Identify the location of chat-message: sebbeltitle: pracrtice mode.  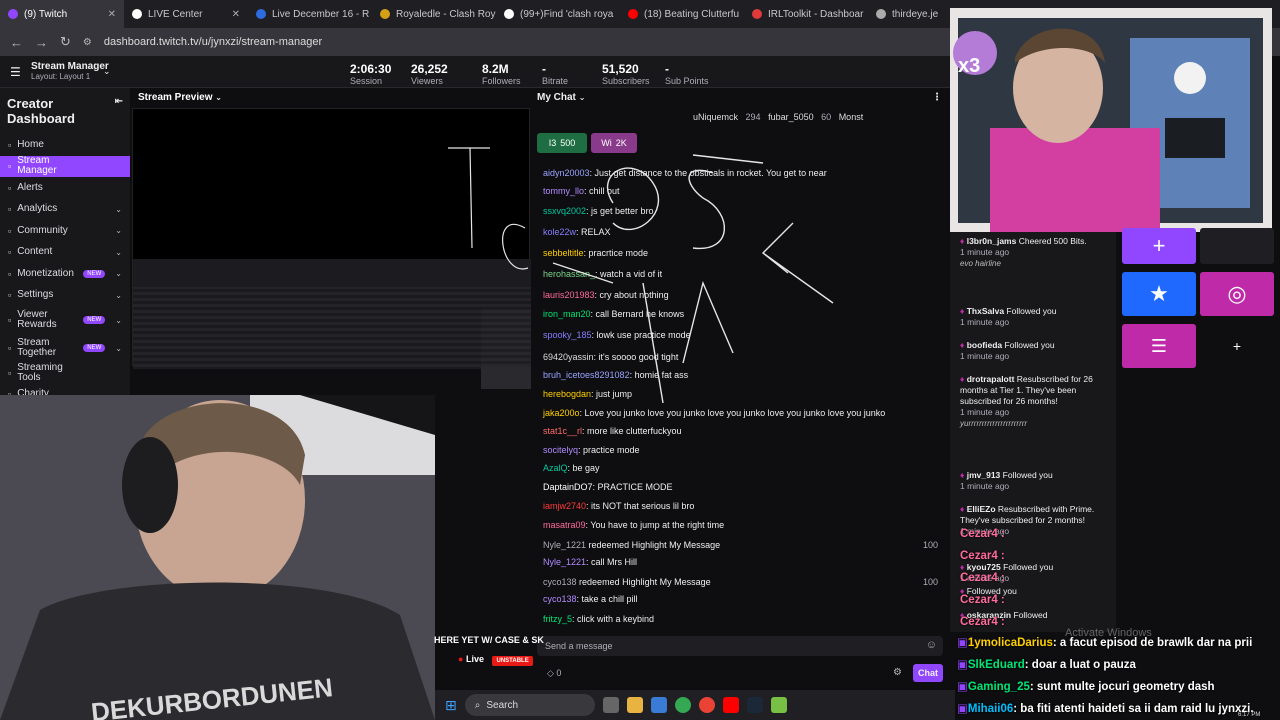
(595, 253).